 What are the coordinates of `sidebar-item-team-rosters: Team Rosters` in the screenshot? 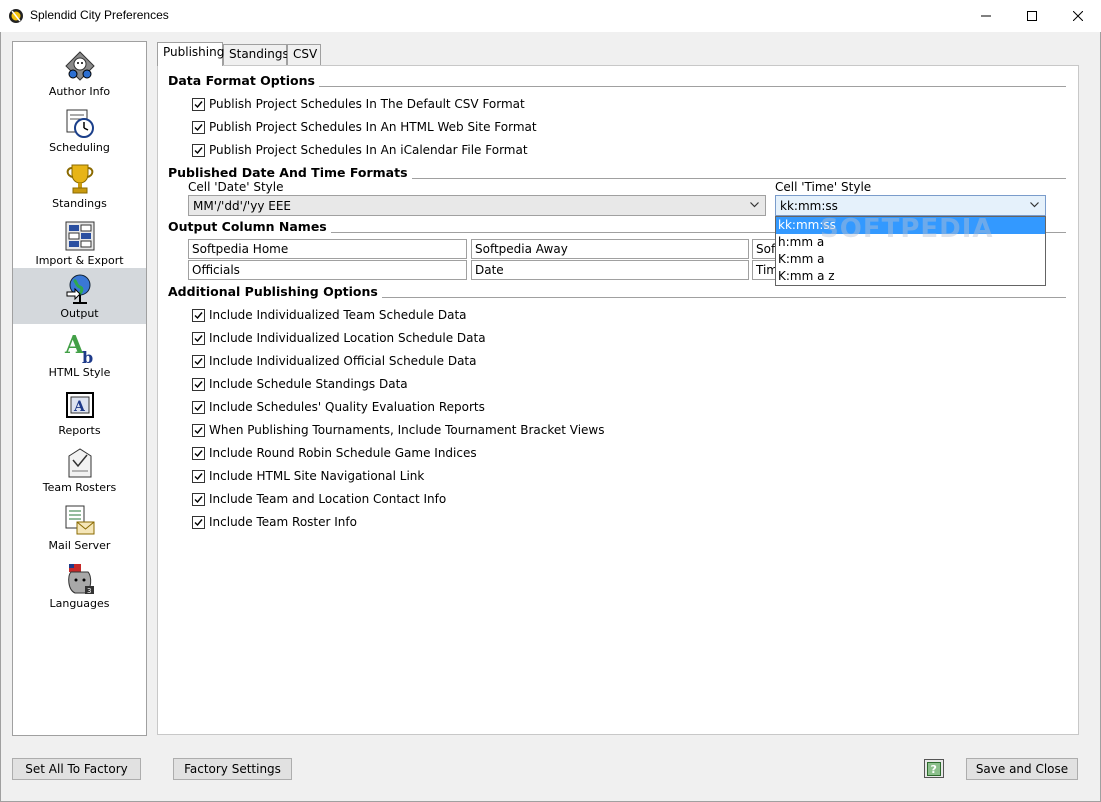 It's located at (79, 470).